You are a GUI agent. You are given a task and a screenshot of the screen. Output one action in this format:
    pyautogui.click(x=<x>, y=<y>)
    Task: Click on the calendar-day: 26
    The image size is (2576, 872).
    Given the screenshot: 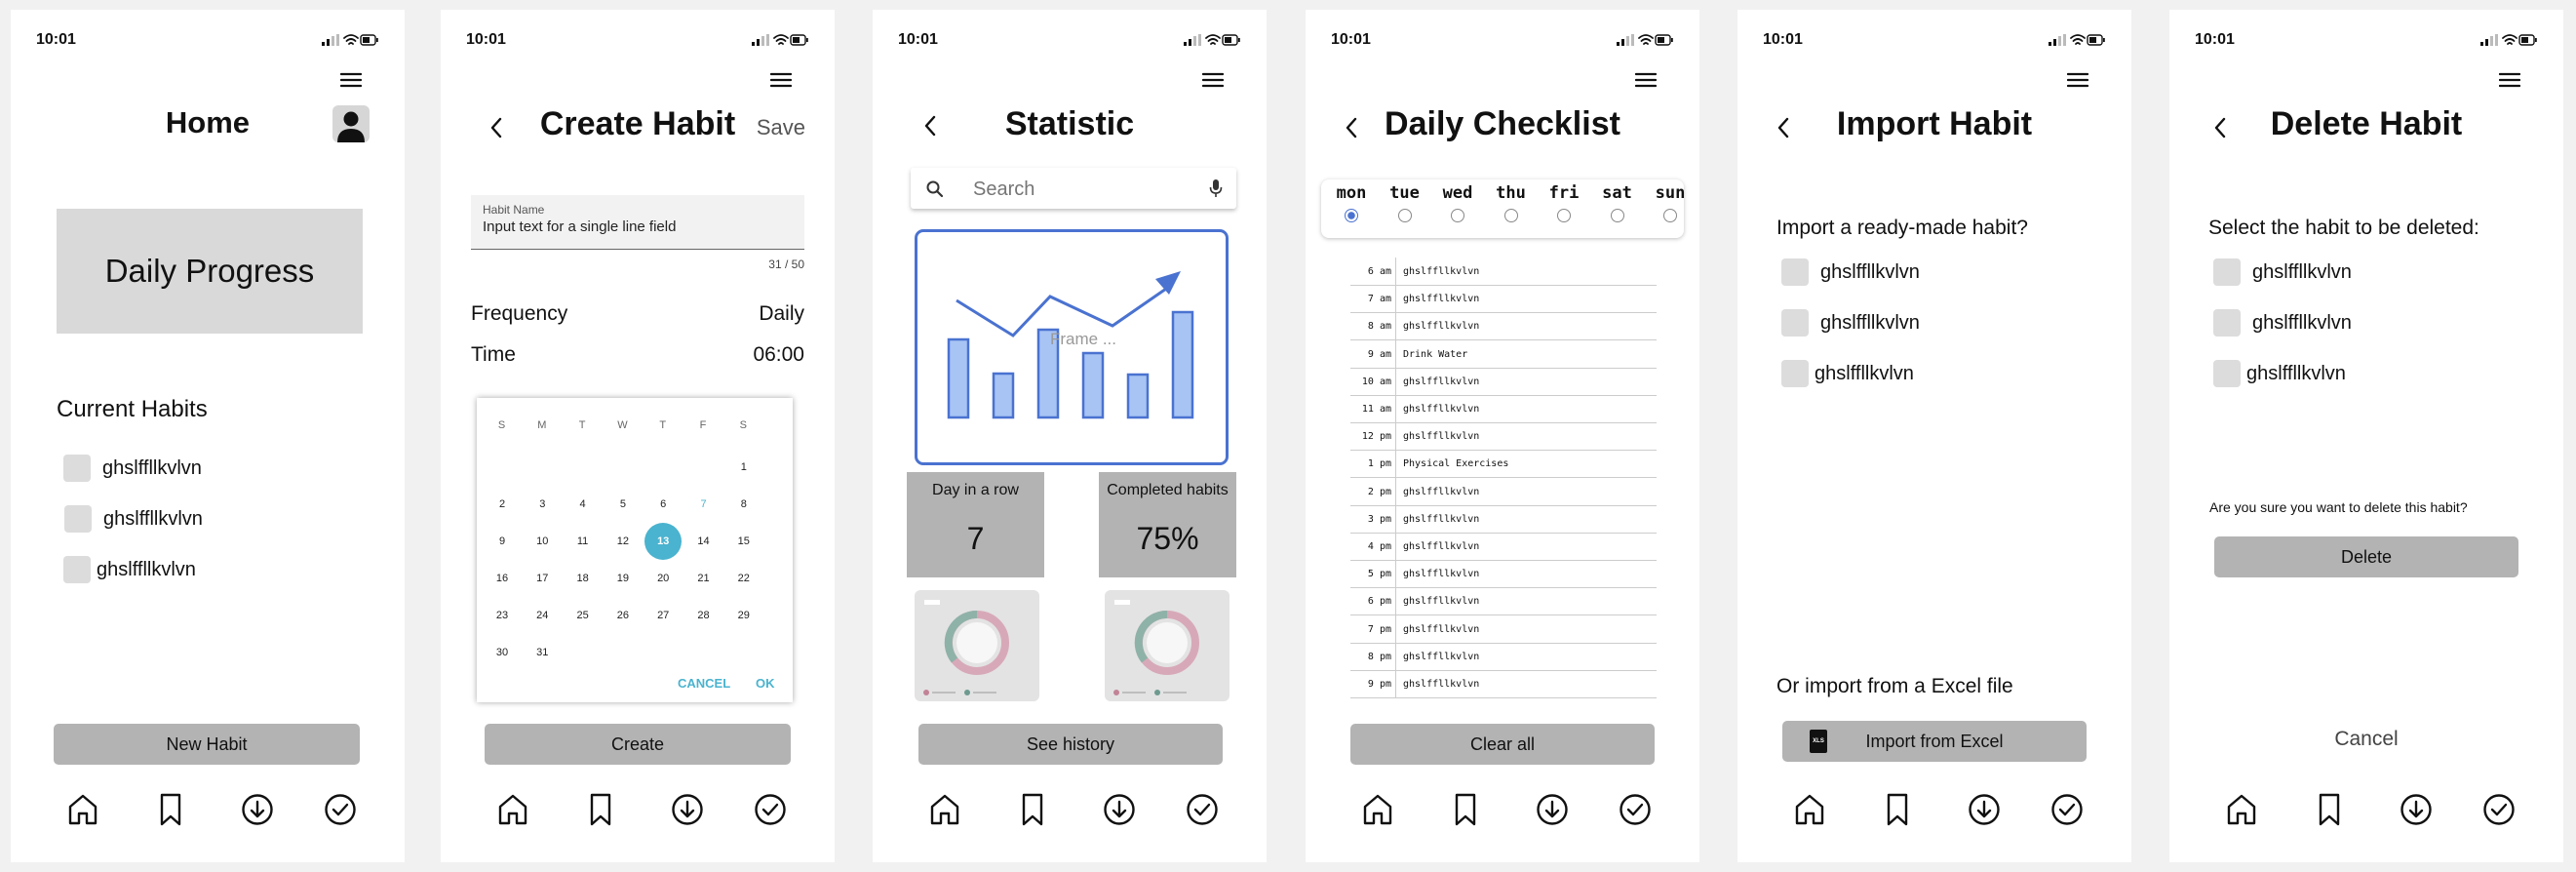 What is the action you would take?
    pyautogui.click(x=623, y=615)
    